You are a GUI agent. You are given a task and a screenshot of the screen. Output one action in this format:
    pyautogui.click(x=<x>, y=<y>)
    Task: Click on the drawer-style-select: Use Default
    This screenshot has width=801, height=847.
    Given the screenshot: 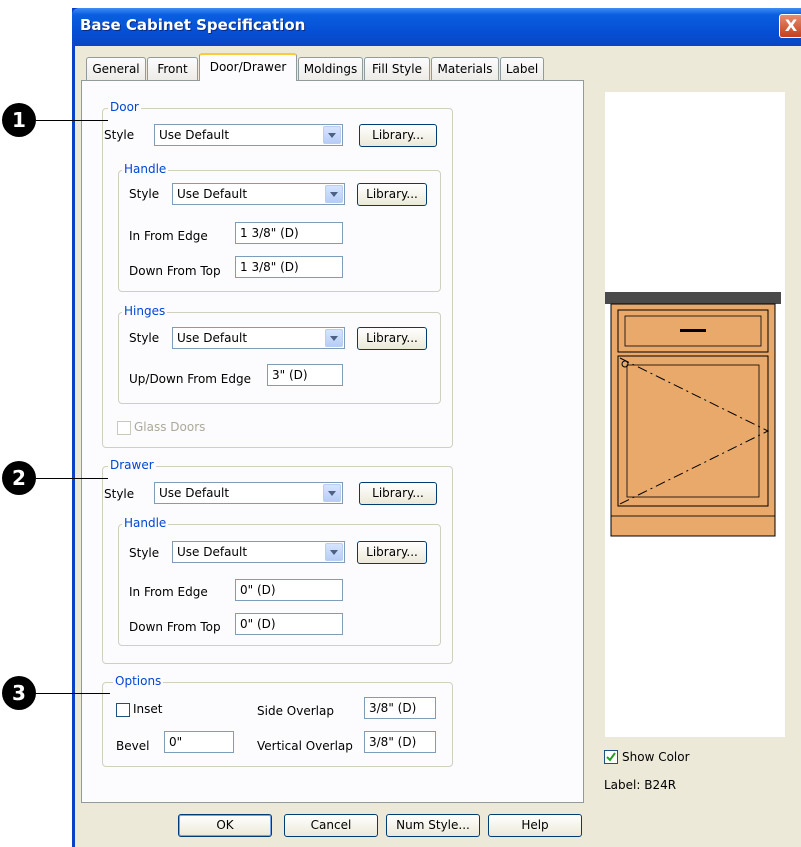 What is the action you would take?
    pyautogui.click(x=248, y=493)
    